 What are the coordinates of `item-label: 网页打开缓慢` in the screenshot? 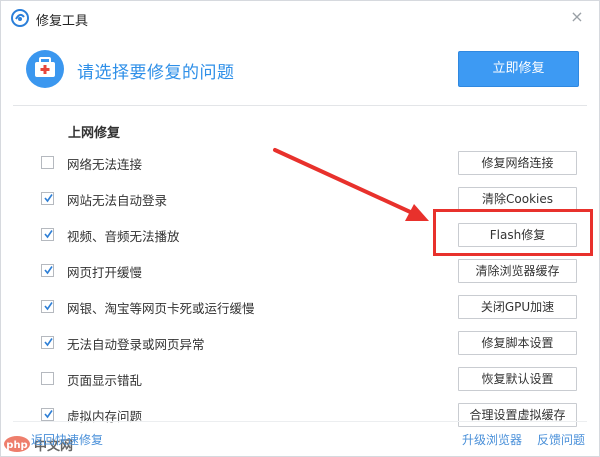 It's located at (105, 272).